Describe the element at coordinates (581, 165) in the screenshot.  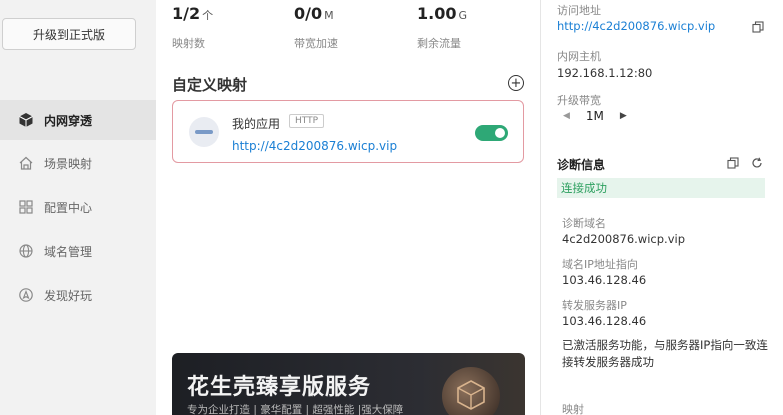
I see `diagnostics-title: 诊断信息` at that location.